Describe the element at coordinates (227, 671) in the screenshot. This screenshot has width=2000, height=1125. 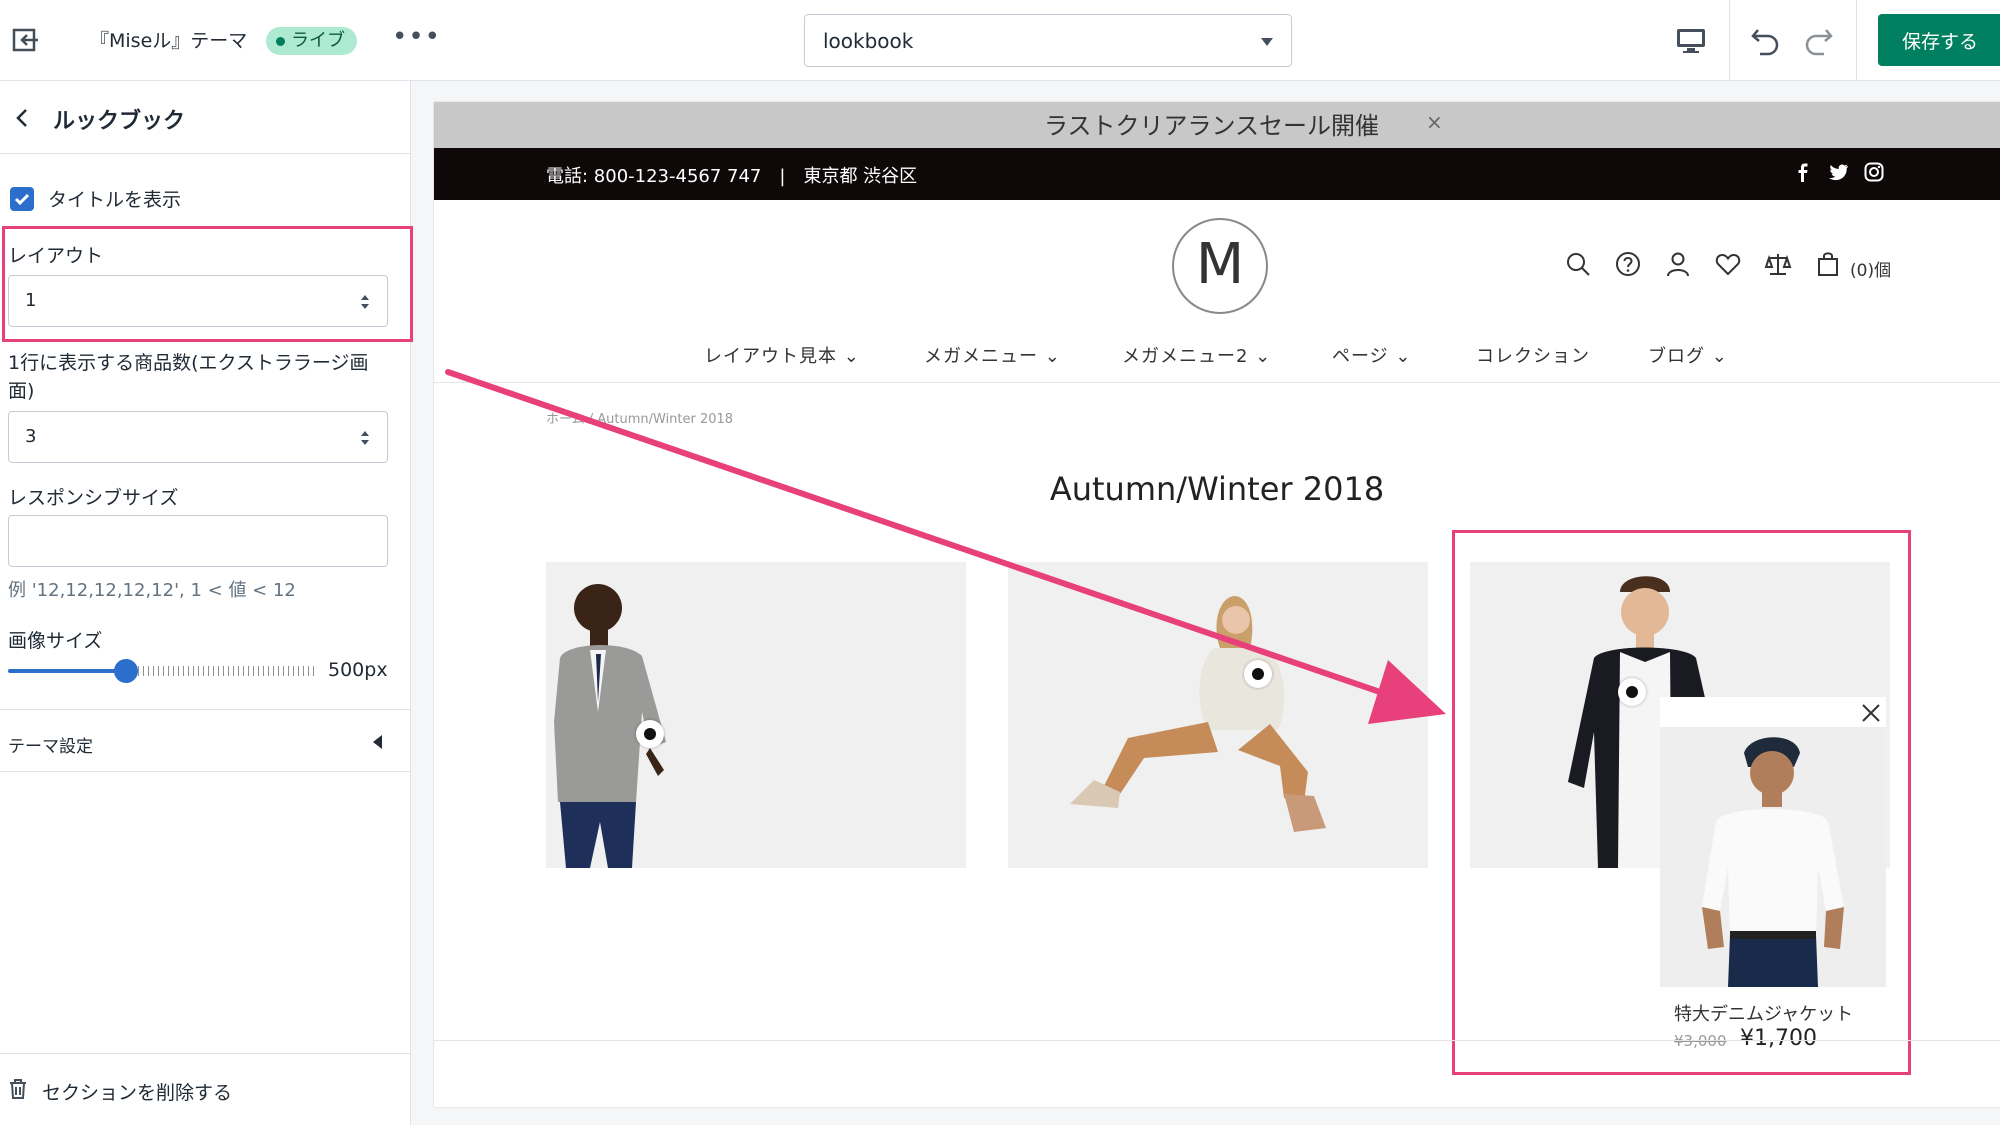
I see `slider-ticks` at that location.